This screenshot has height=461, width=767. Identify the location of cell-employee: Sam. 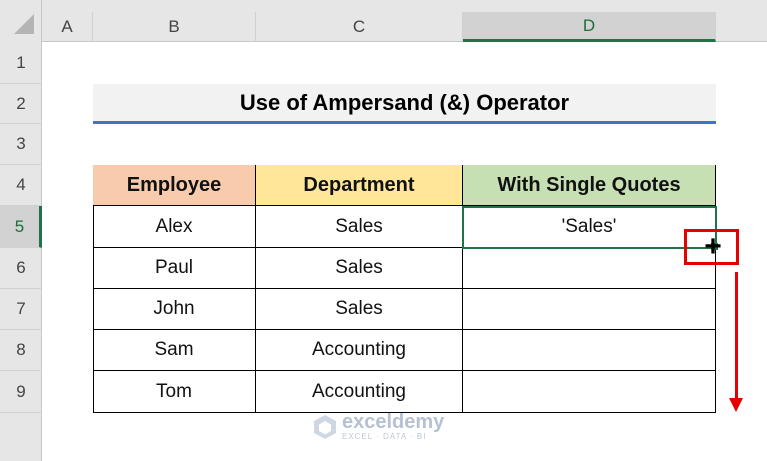
(174, 350).